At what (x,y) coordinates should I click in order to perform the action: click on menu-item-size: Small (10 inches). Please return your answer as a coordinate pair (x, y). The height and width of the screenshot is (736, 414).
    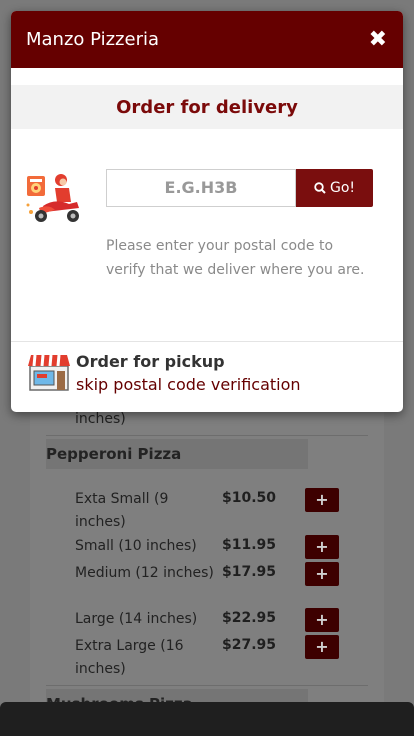
    Looking at the image, I should click on (136, 546).